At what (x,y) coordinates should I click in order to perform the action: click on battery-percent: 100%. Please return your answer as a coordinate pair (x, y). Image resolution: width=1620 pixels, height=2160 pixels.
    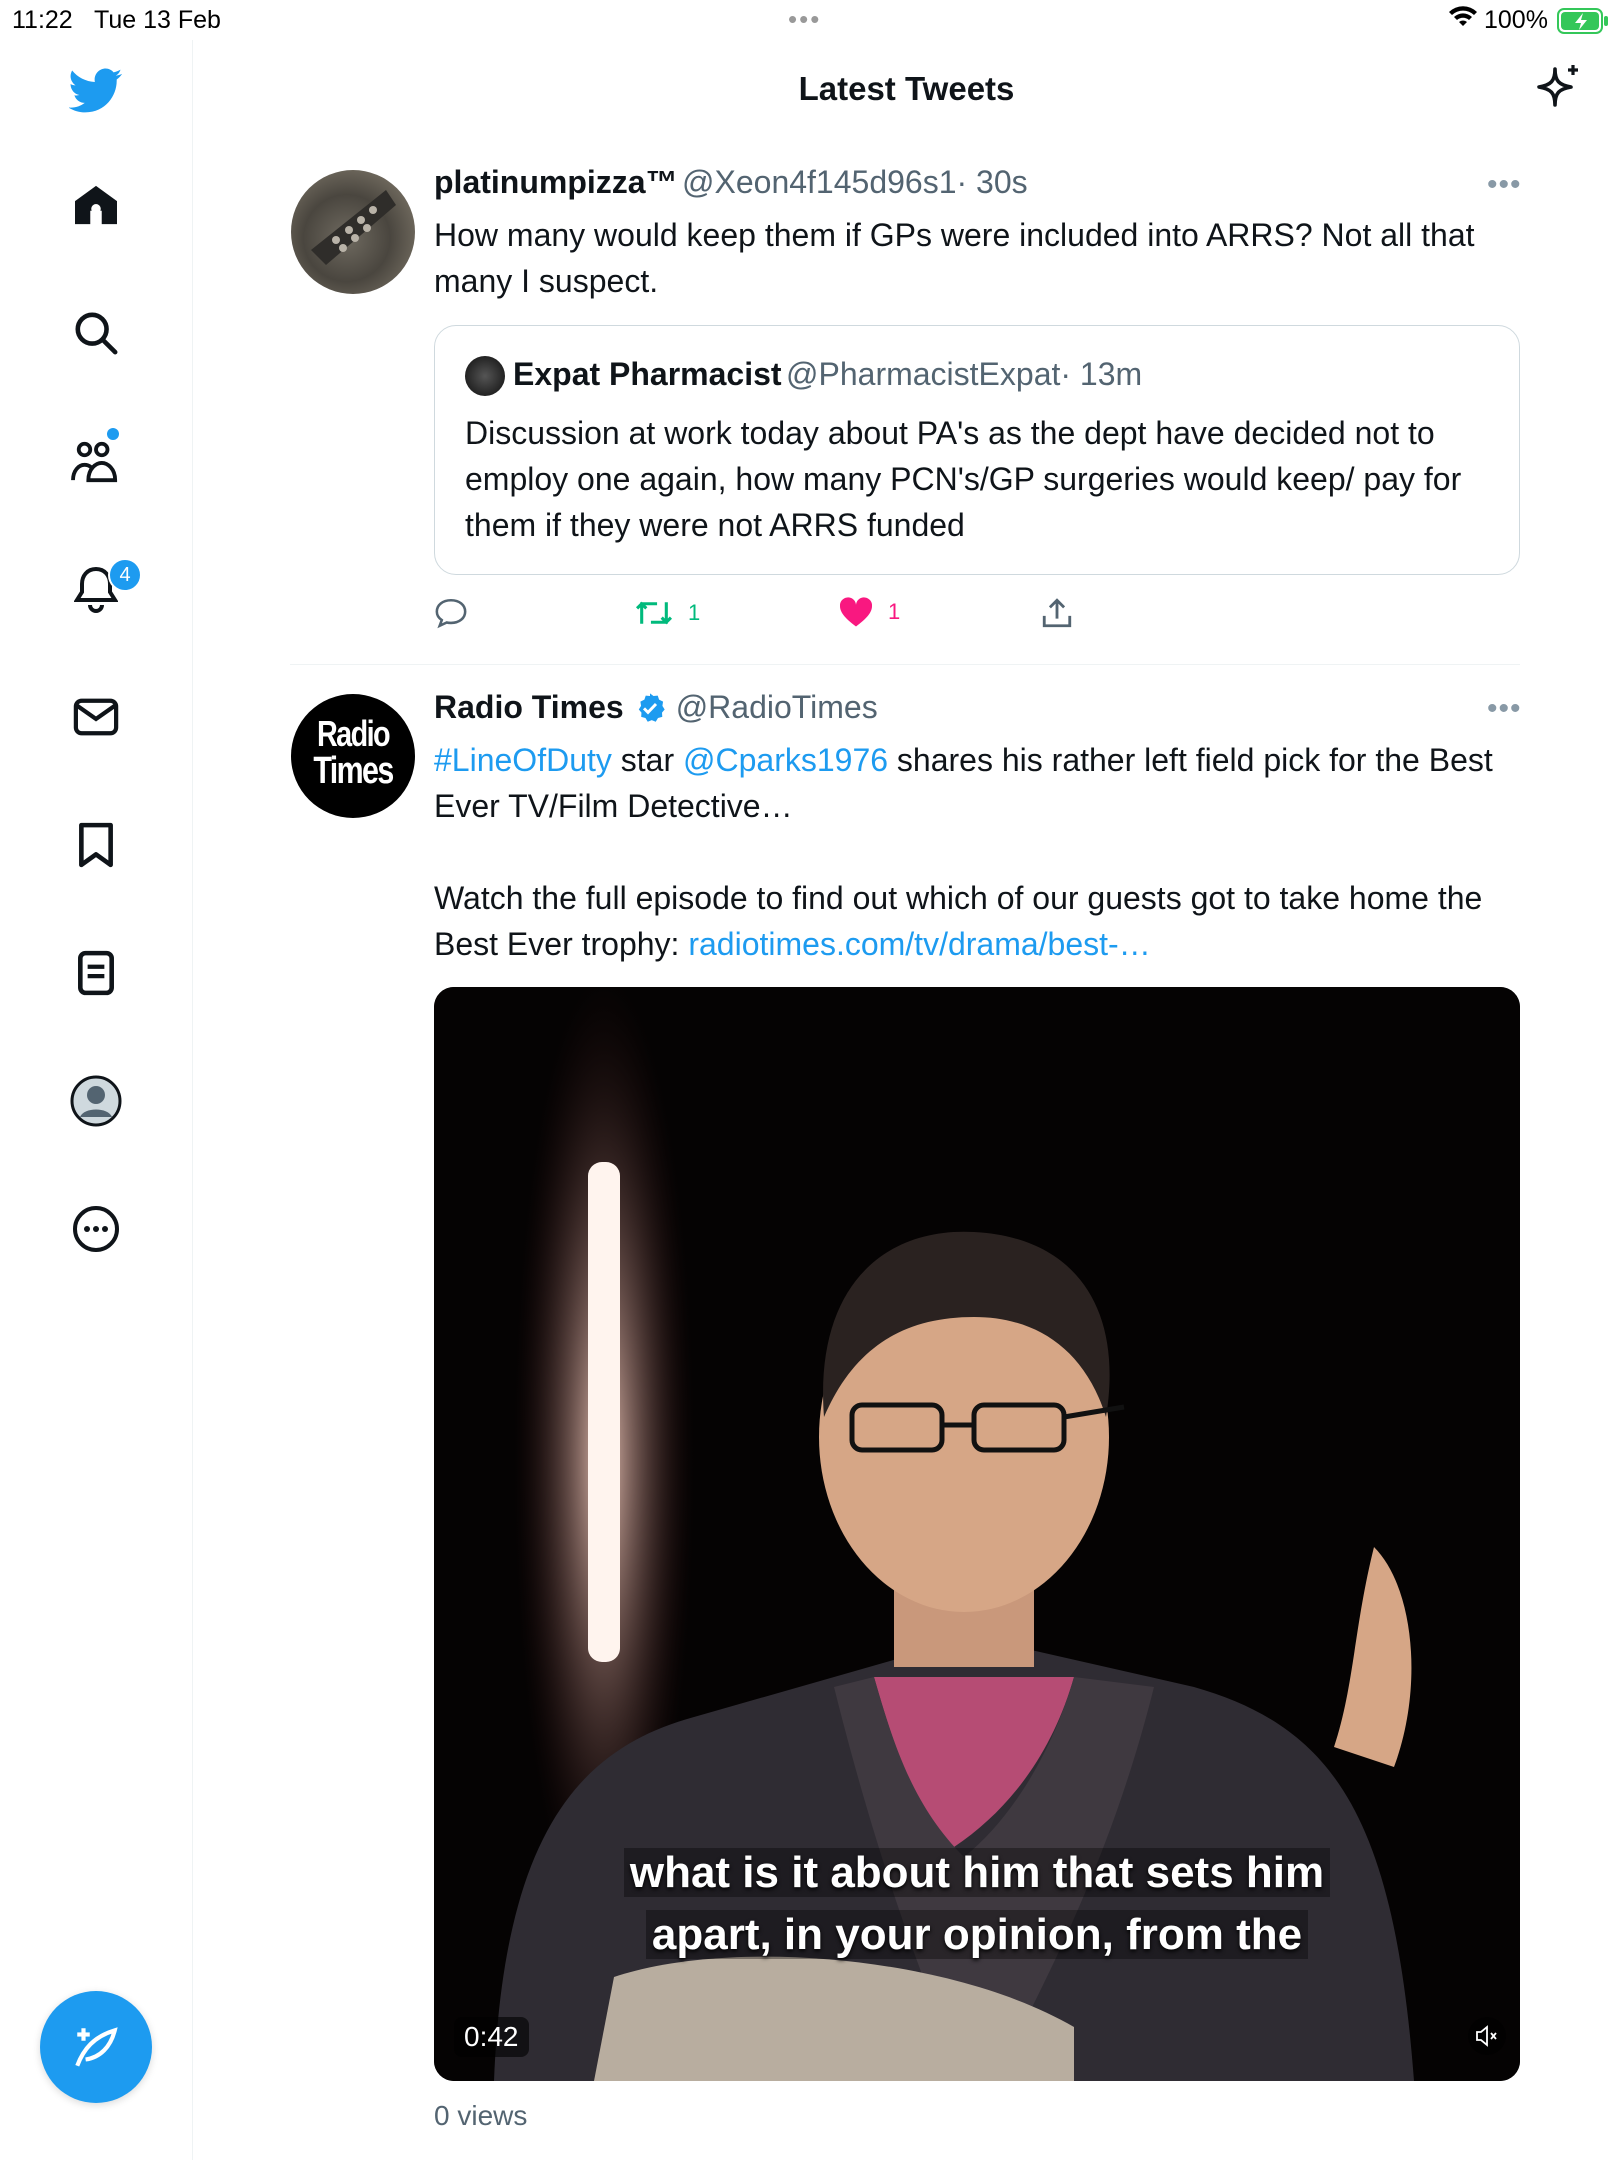
    Looking at the image, I should click on (1516, 20).